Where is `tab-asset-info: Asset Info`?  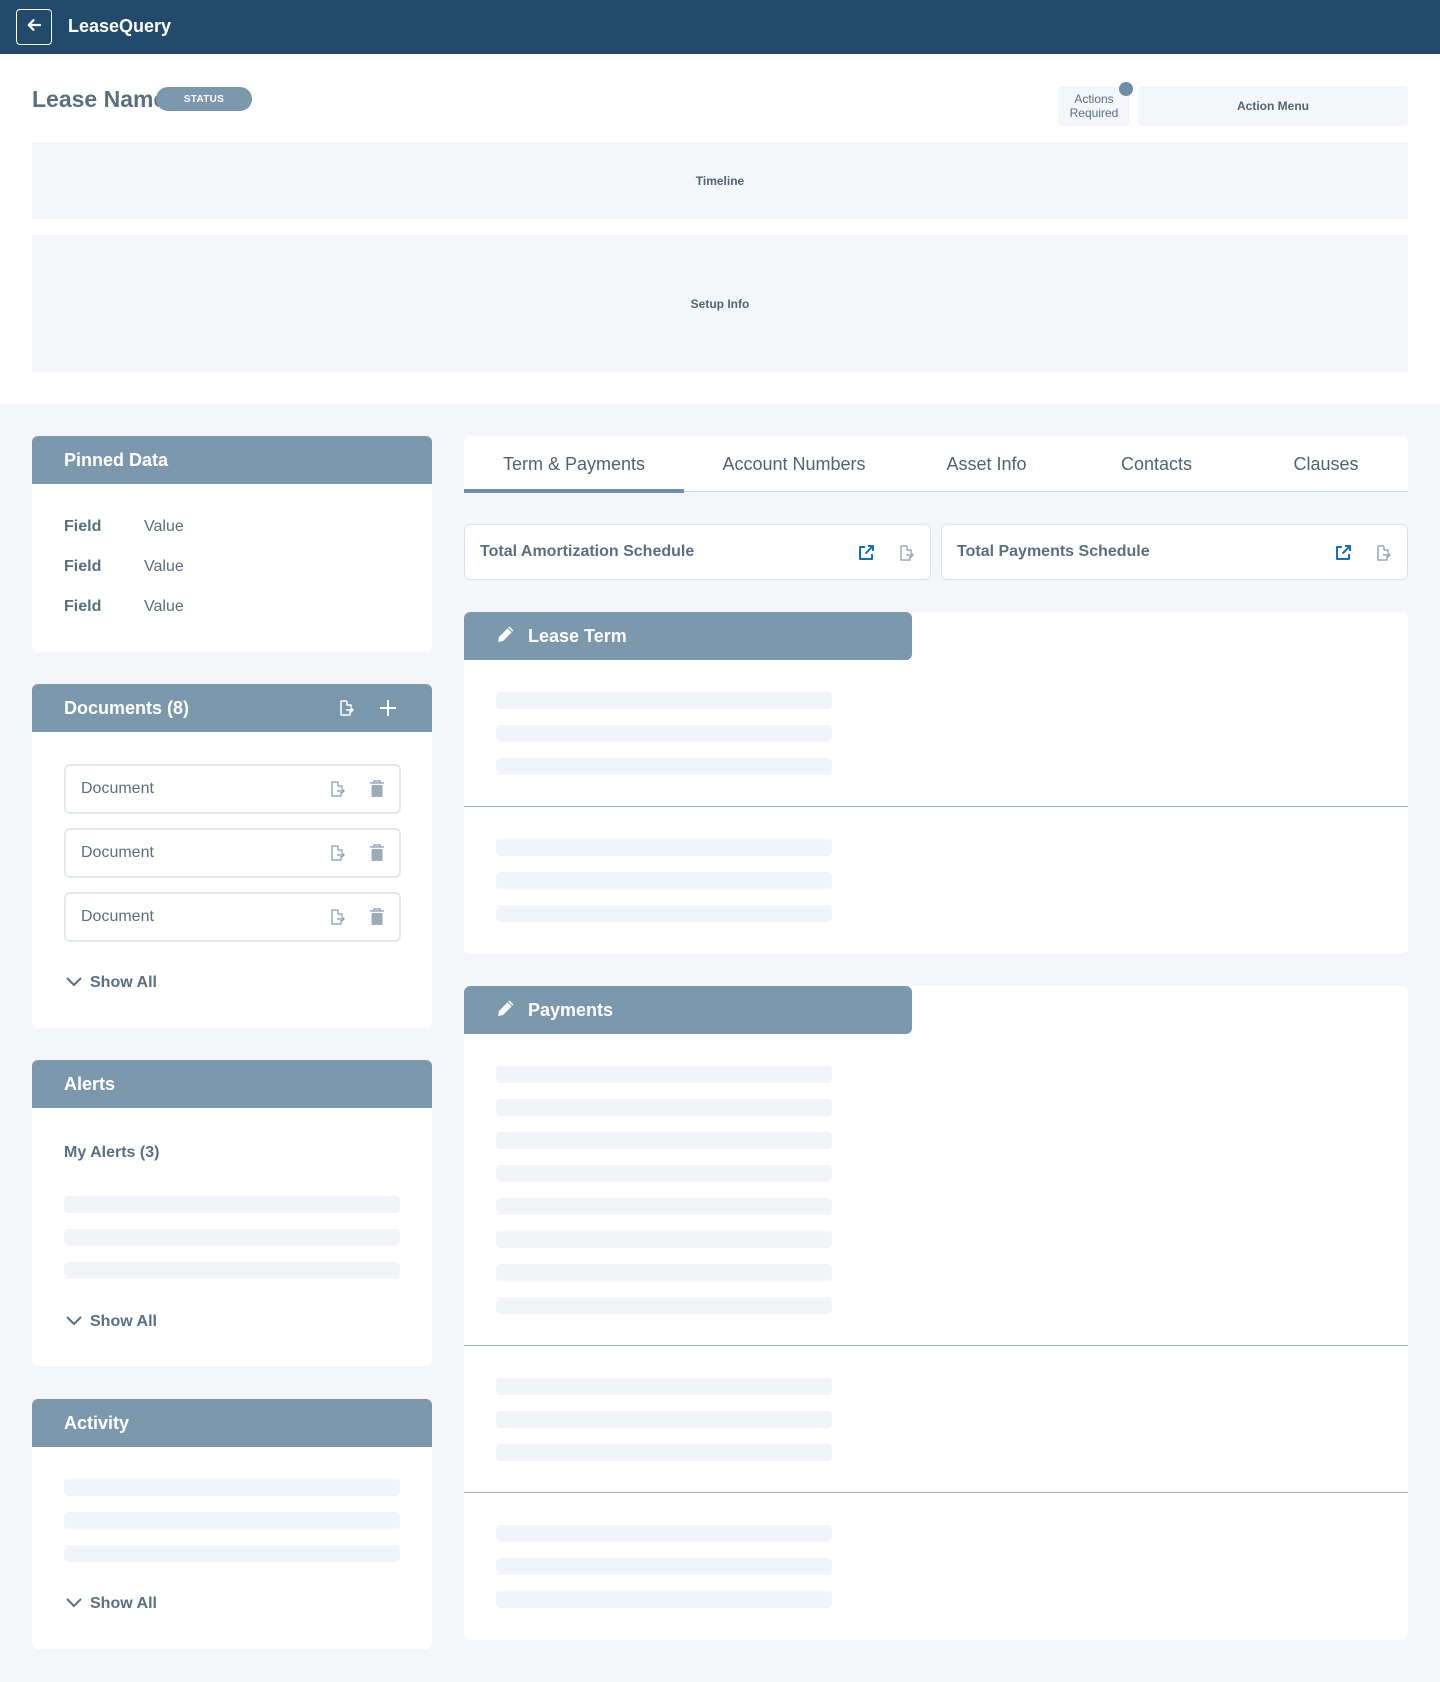
tab-asset-info: Asset Info is located at coordinates (986, 464).